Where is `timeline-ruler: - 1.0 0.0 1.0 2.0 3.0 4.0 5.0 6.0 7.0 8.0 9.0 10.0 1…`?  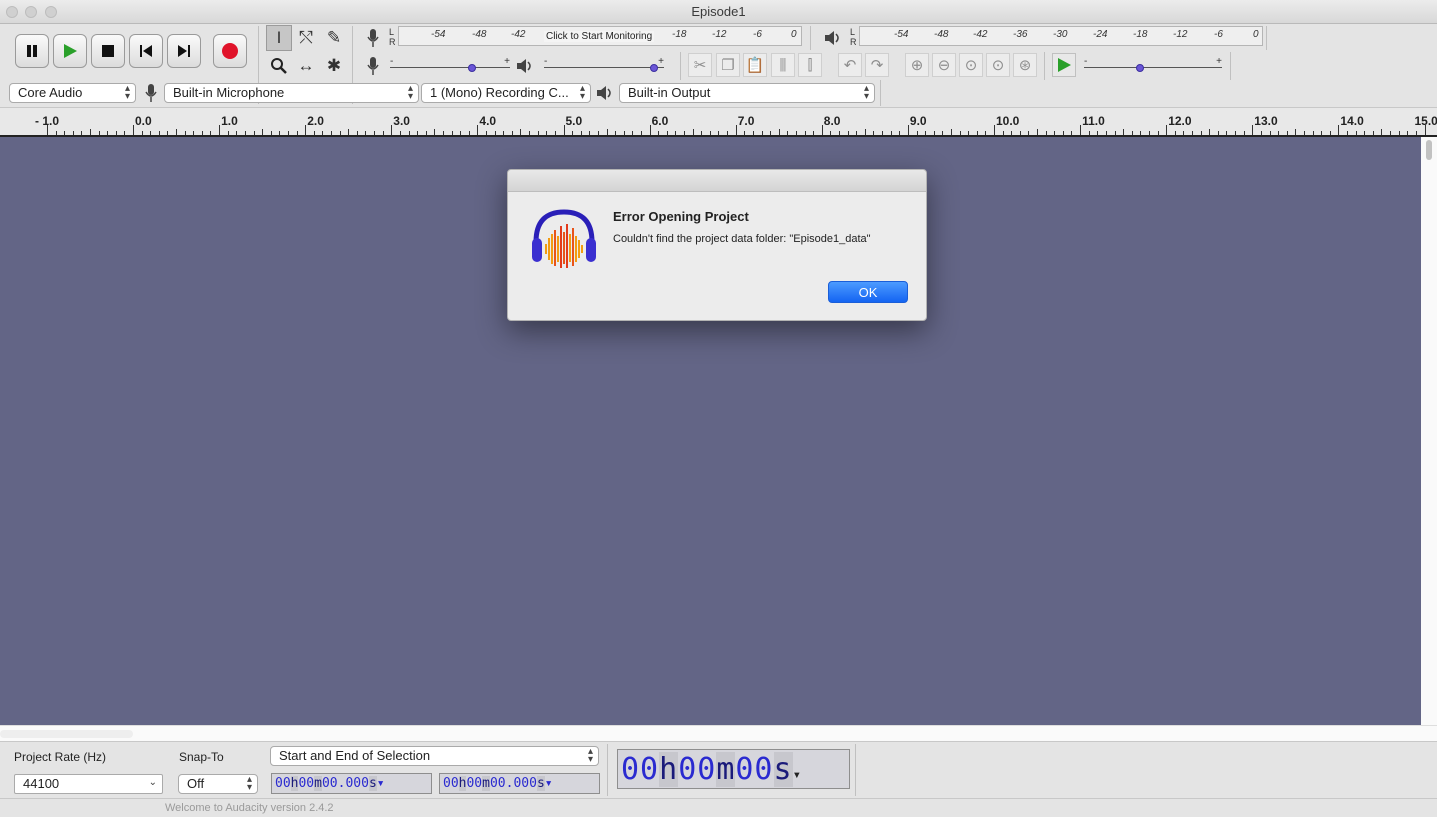 timeline-ruler: - 1.0 0.0 1.0 2.0 3.0 4.0 5.0 6.0 7.0 8.0 9.0 10.0 1… is located at coordinates (718, 122).